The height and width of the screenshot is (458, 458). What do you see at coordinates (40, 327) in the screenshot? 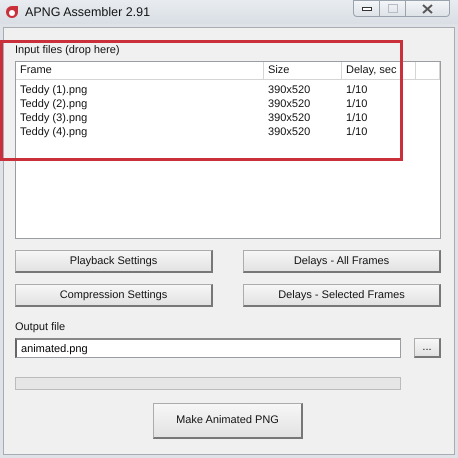
I see `output-file-label: Output file` at bounding box center [40, 327].